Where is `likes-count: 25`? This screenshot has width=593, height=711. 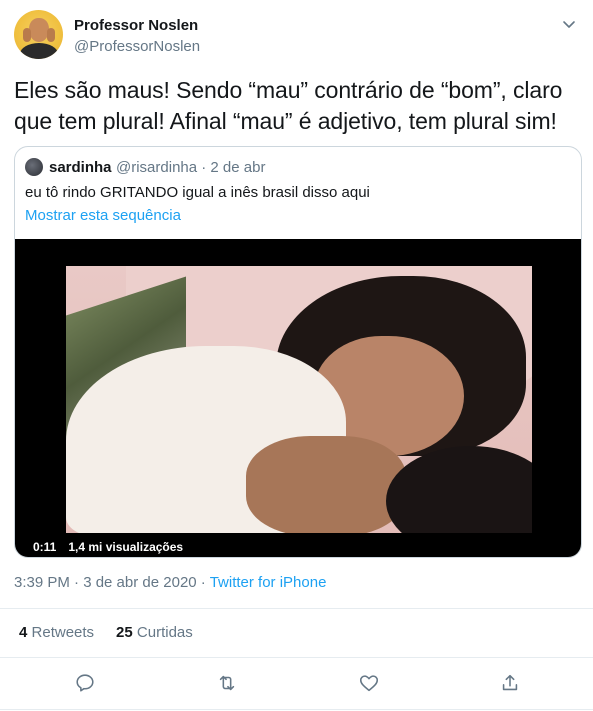 likes-count: 25 is located at coordinates (124, 632).